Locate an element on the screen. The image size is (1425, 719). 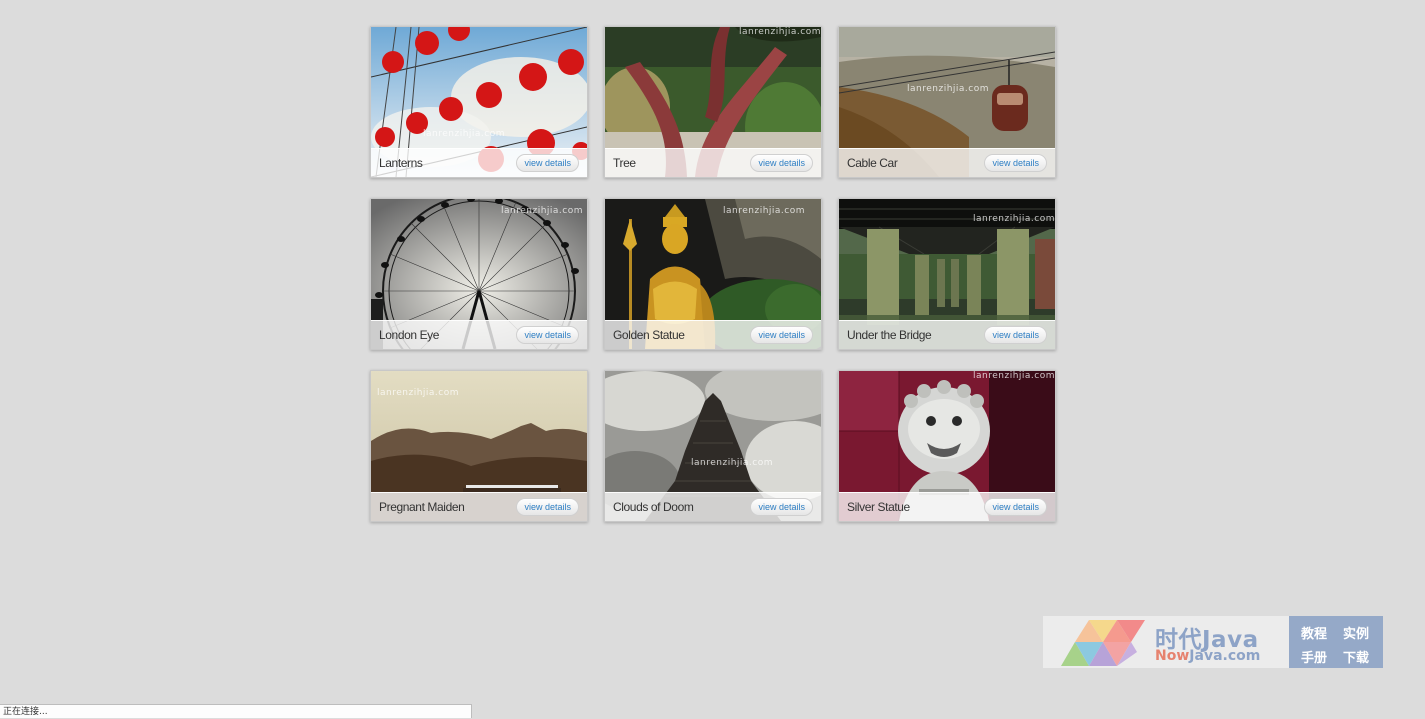
promo-link-manual: 手册 is located at coordinates (1314, 656).